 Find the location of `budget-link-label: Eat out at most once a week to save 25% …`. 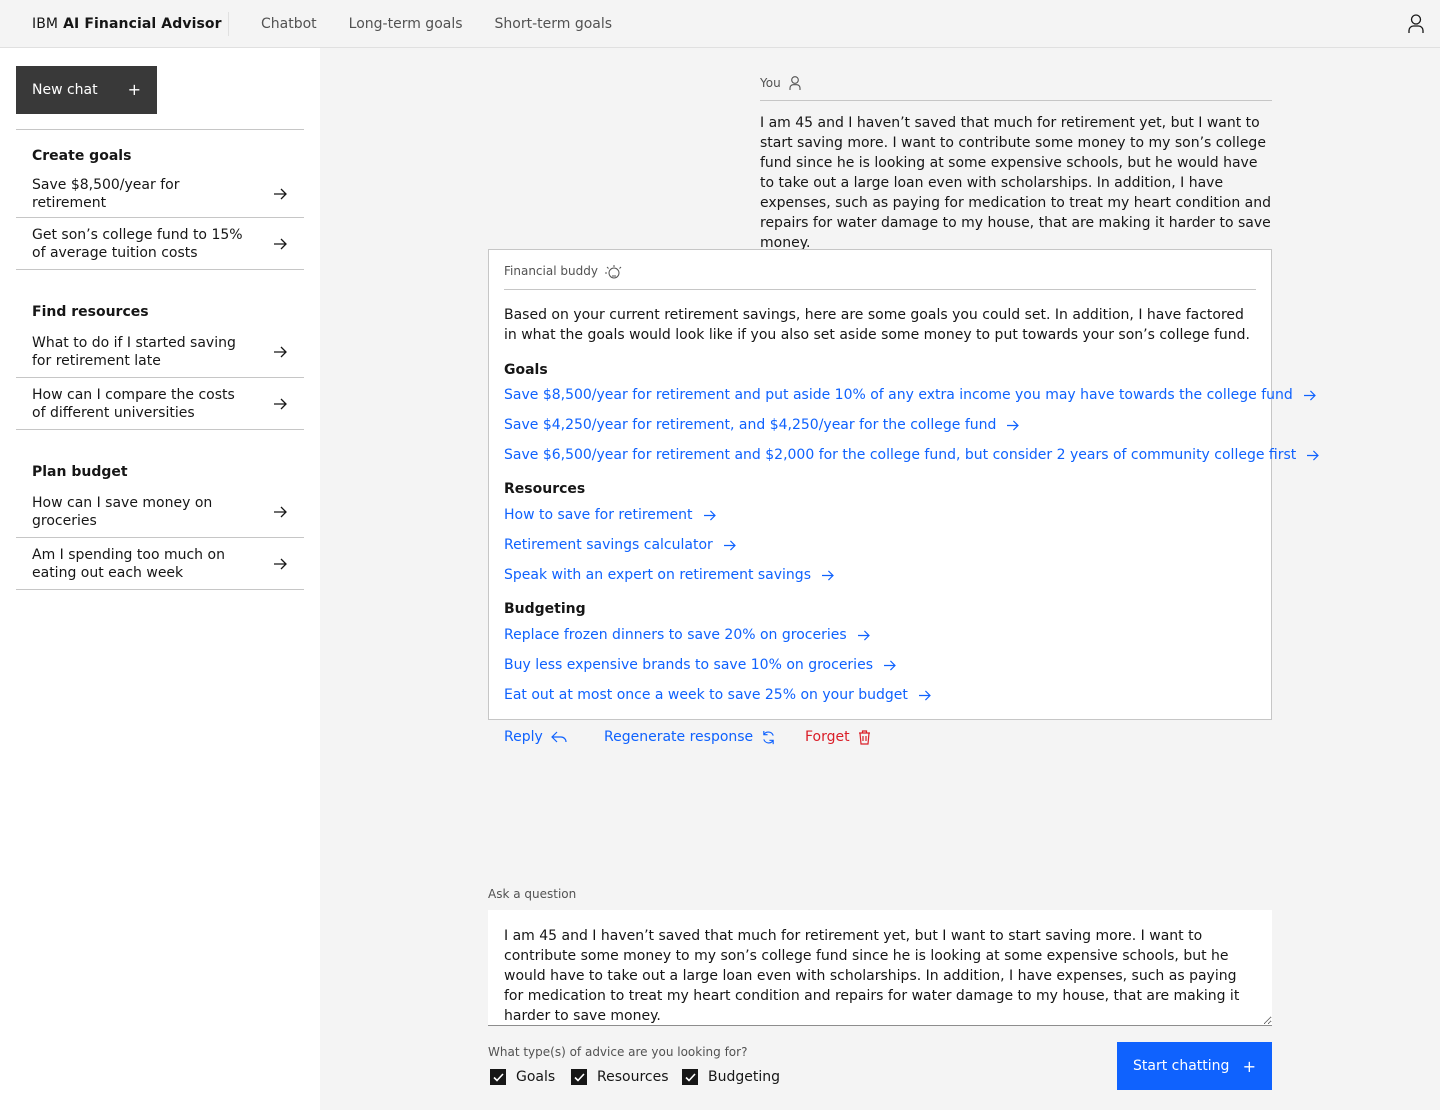

budget-link-label: Eat out at most once a week to save 25% … is located at coordinates (706, 695).